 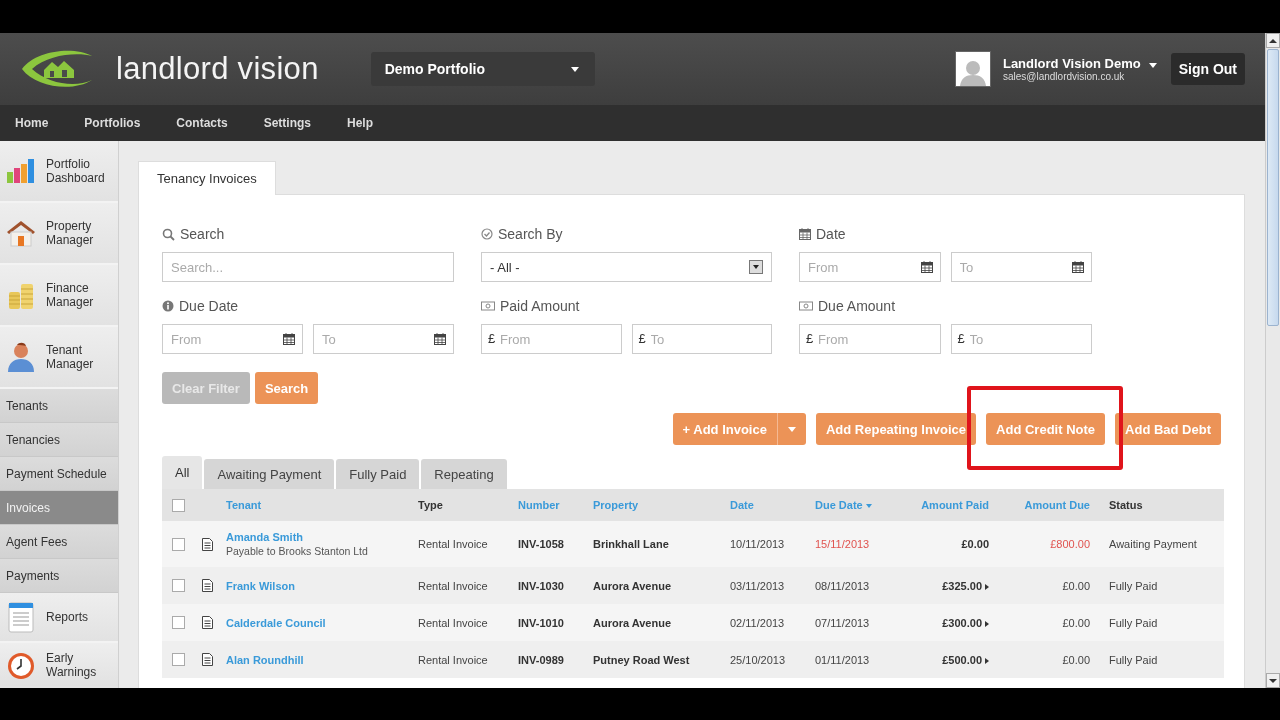 What do you see at coordinates (962, 659) in the screenshot?
I see `table-cell: £500.00` at bounding box center [962, 659].